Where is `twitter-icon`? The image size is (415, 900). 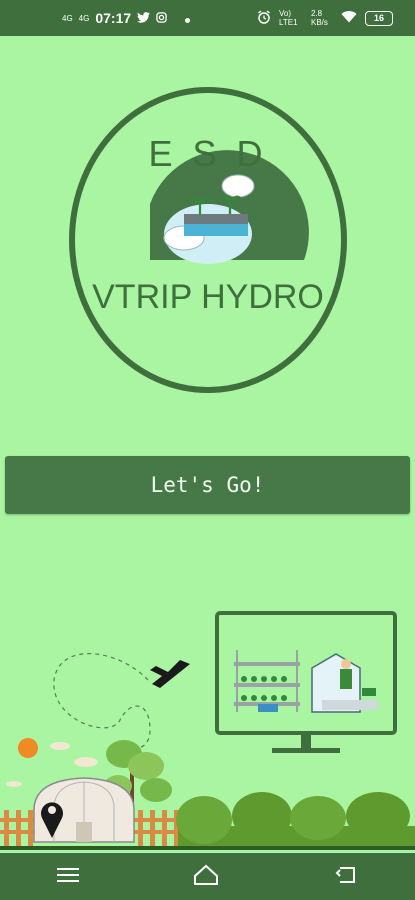
twitter-icon is located at coordinates (144, 18).